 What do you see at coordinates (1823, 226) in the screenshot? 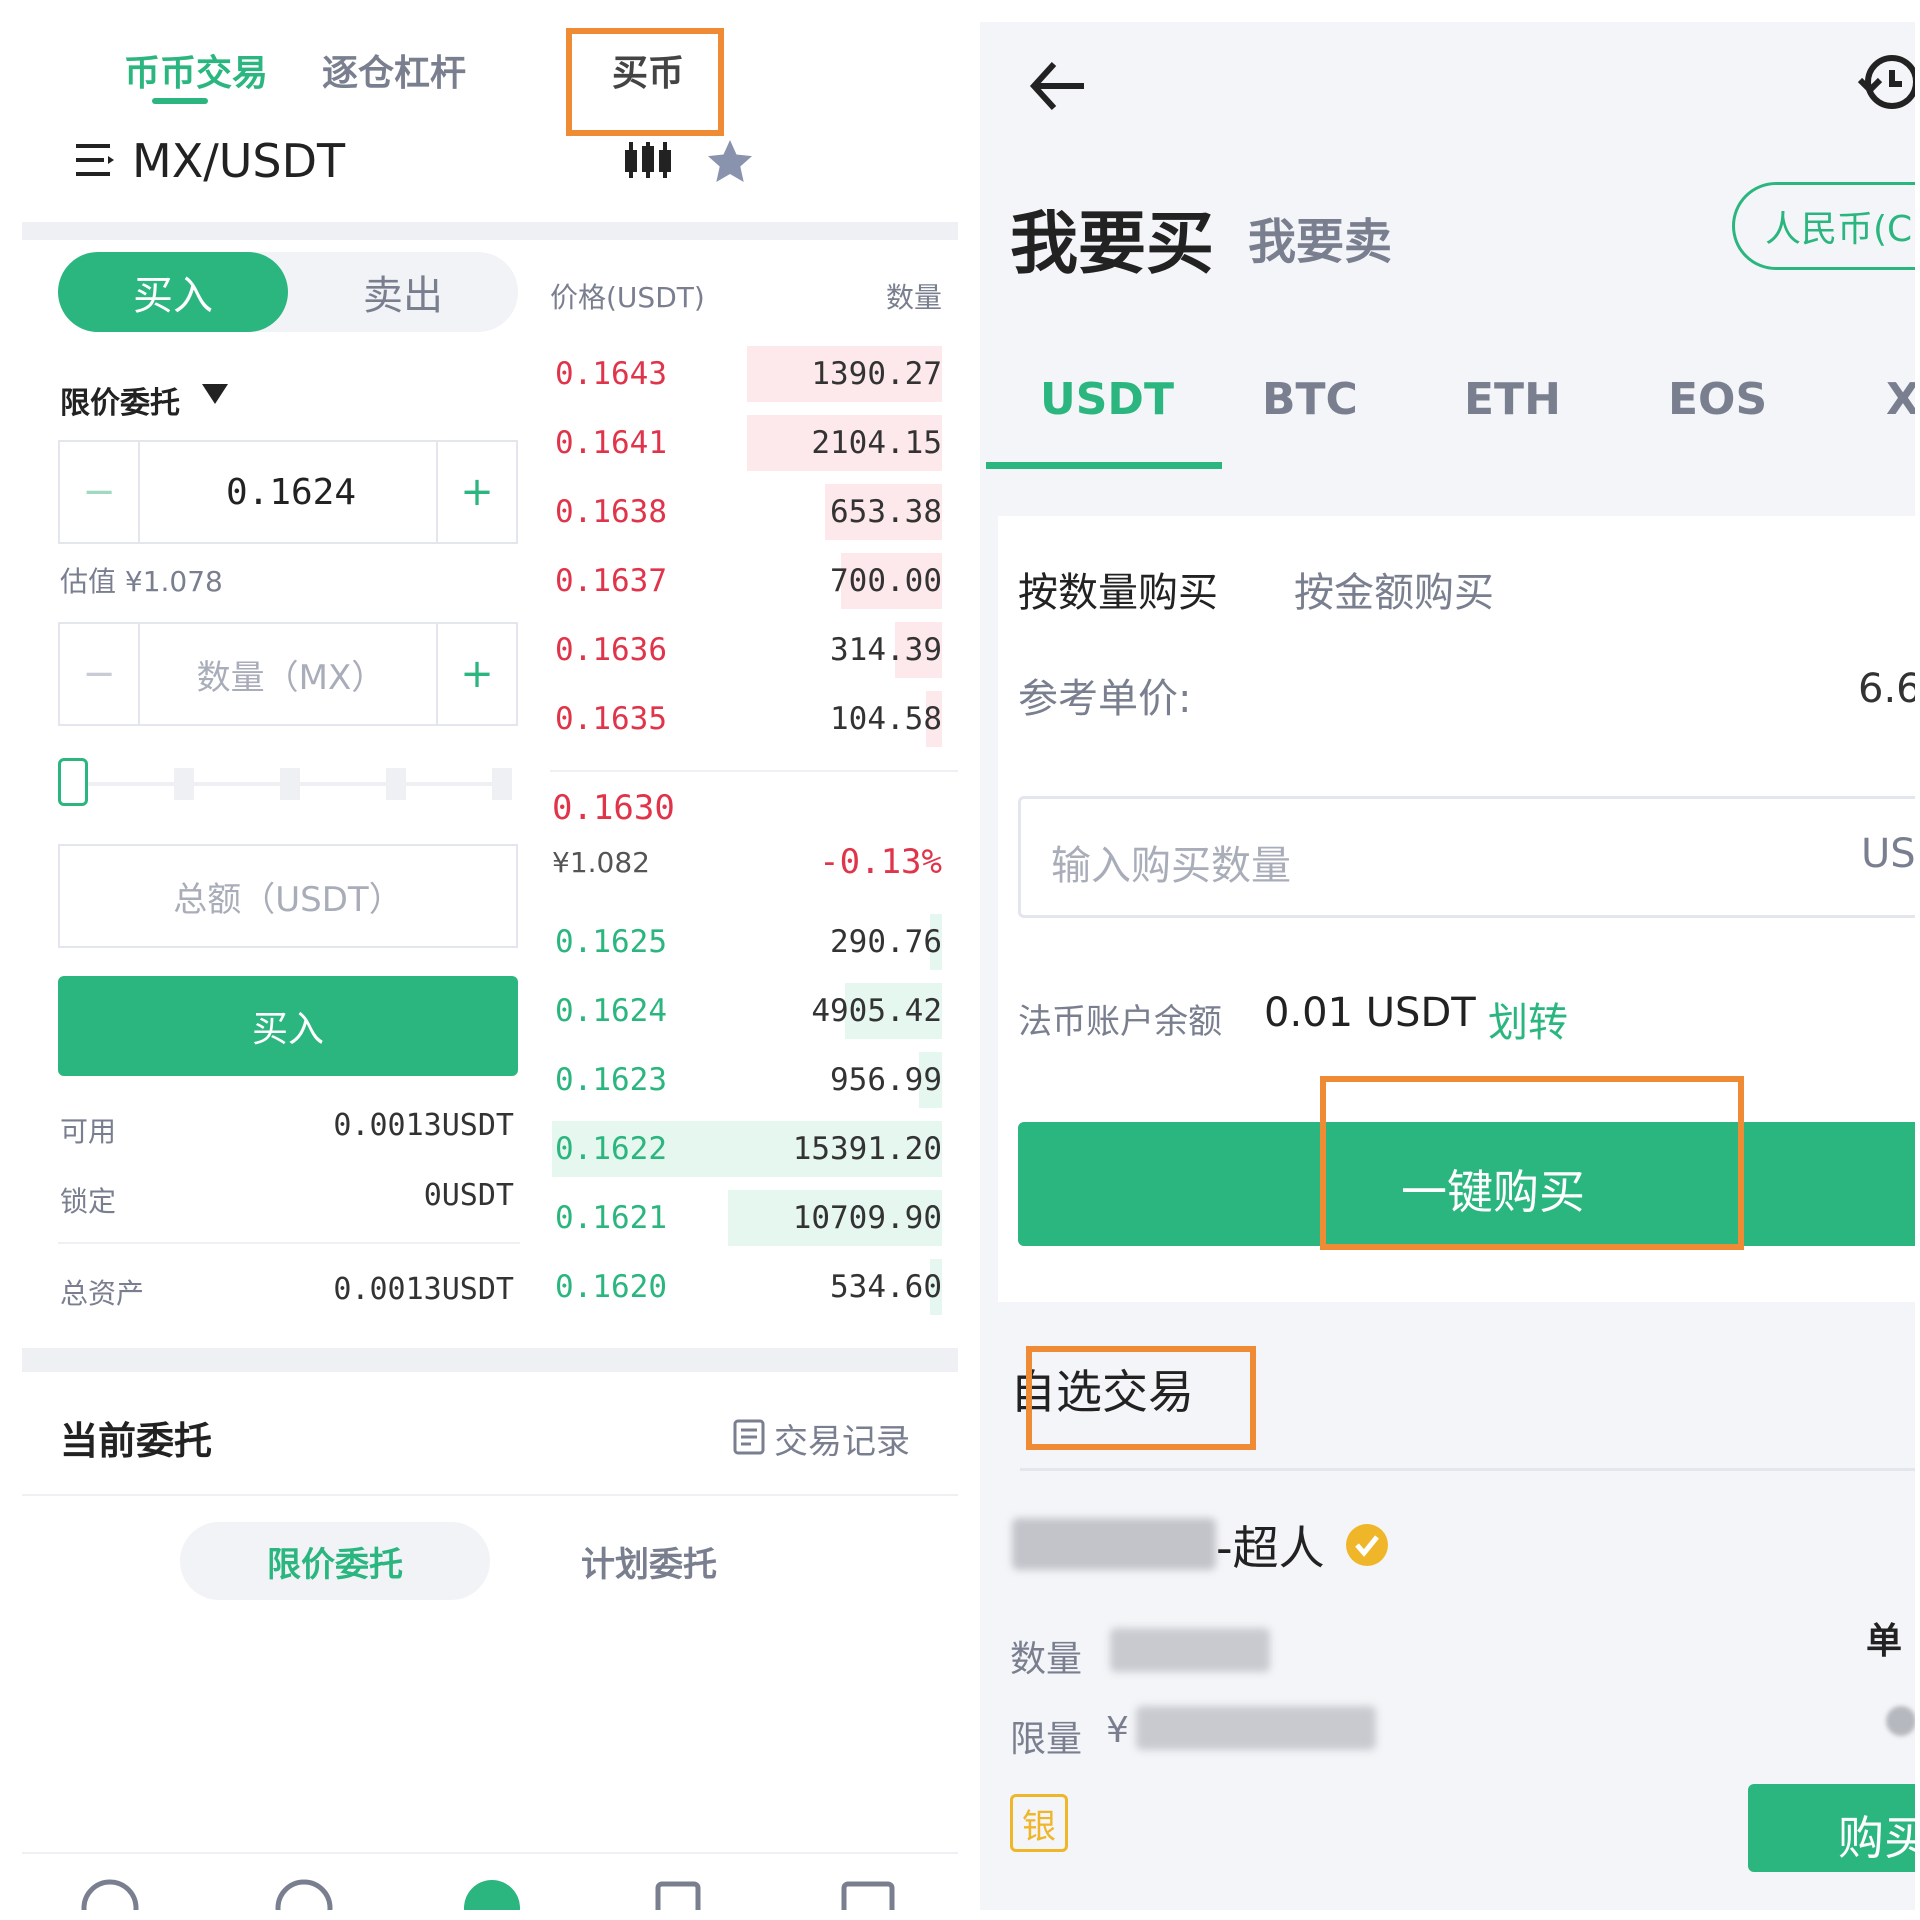
I see `currency-select-button: 人民币(C` at bounding box center [1823, 226].